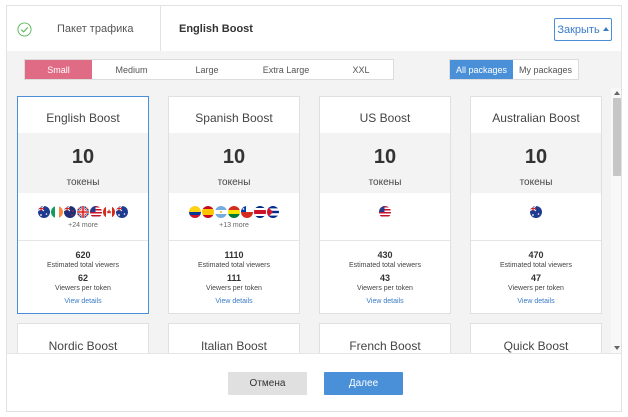 This screenshot has width=628, height=417. Describe the element at coordinates (234, 118) in the screenshot. I see `package-name: Spanish Boost` at that location.